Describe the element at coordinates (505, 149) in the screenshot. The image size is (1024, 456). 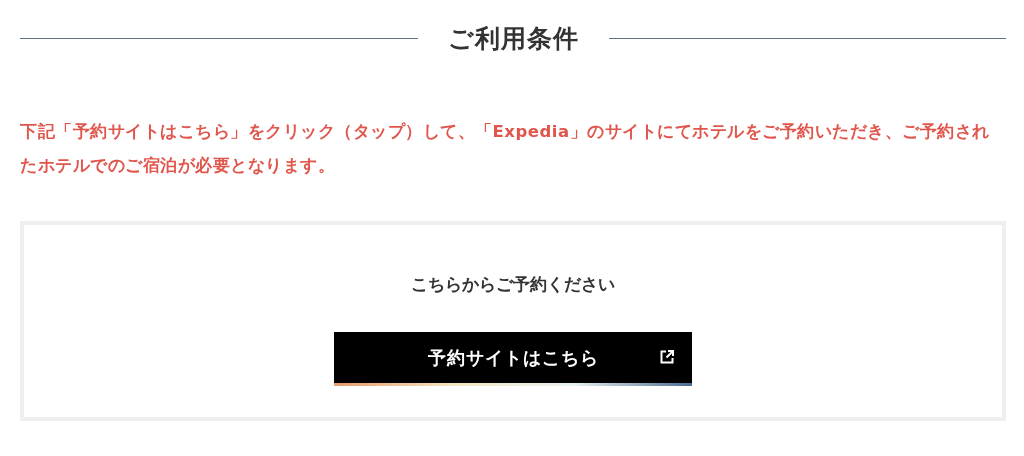
I see `notice-text: 下記「予約サイトはこちら」をクリック（タップ）して、「Expedia」のサイトにてホテルをご予約いただき、ご予約されたホテルでのご宿泊が必要となります。` at that location.